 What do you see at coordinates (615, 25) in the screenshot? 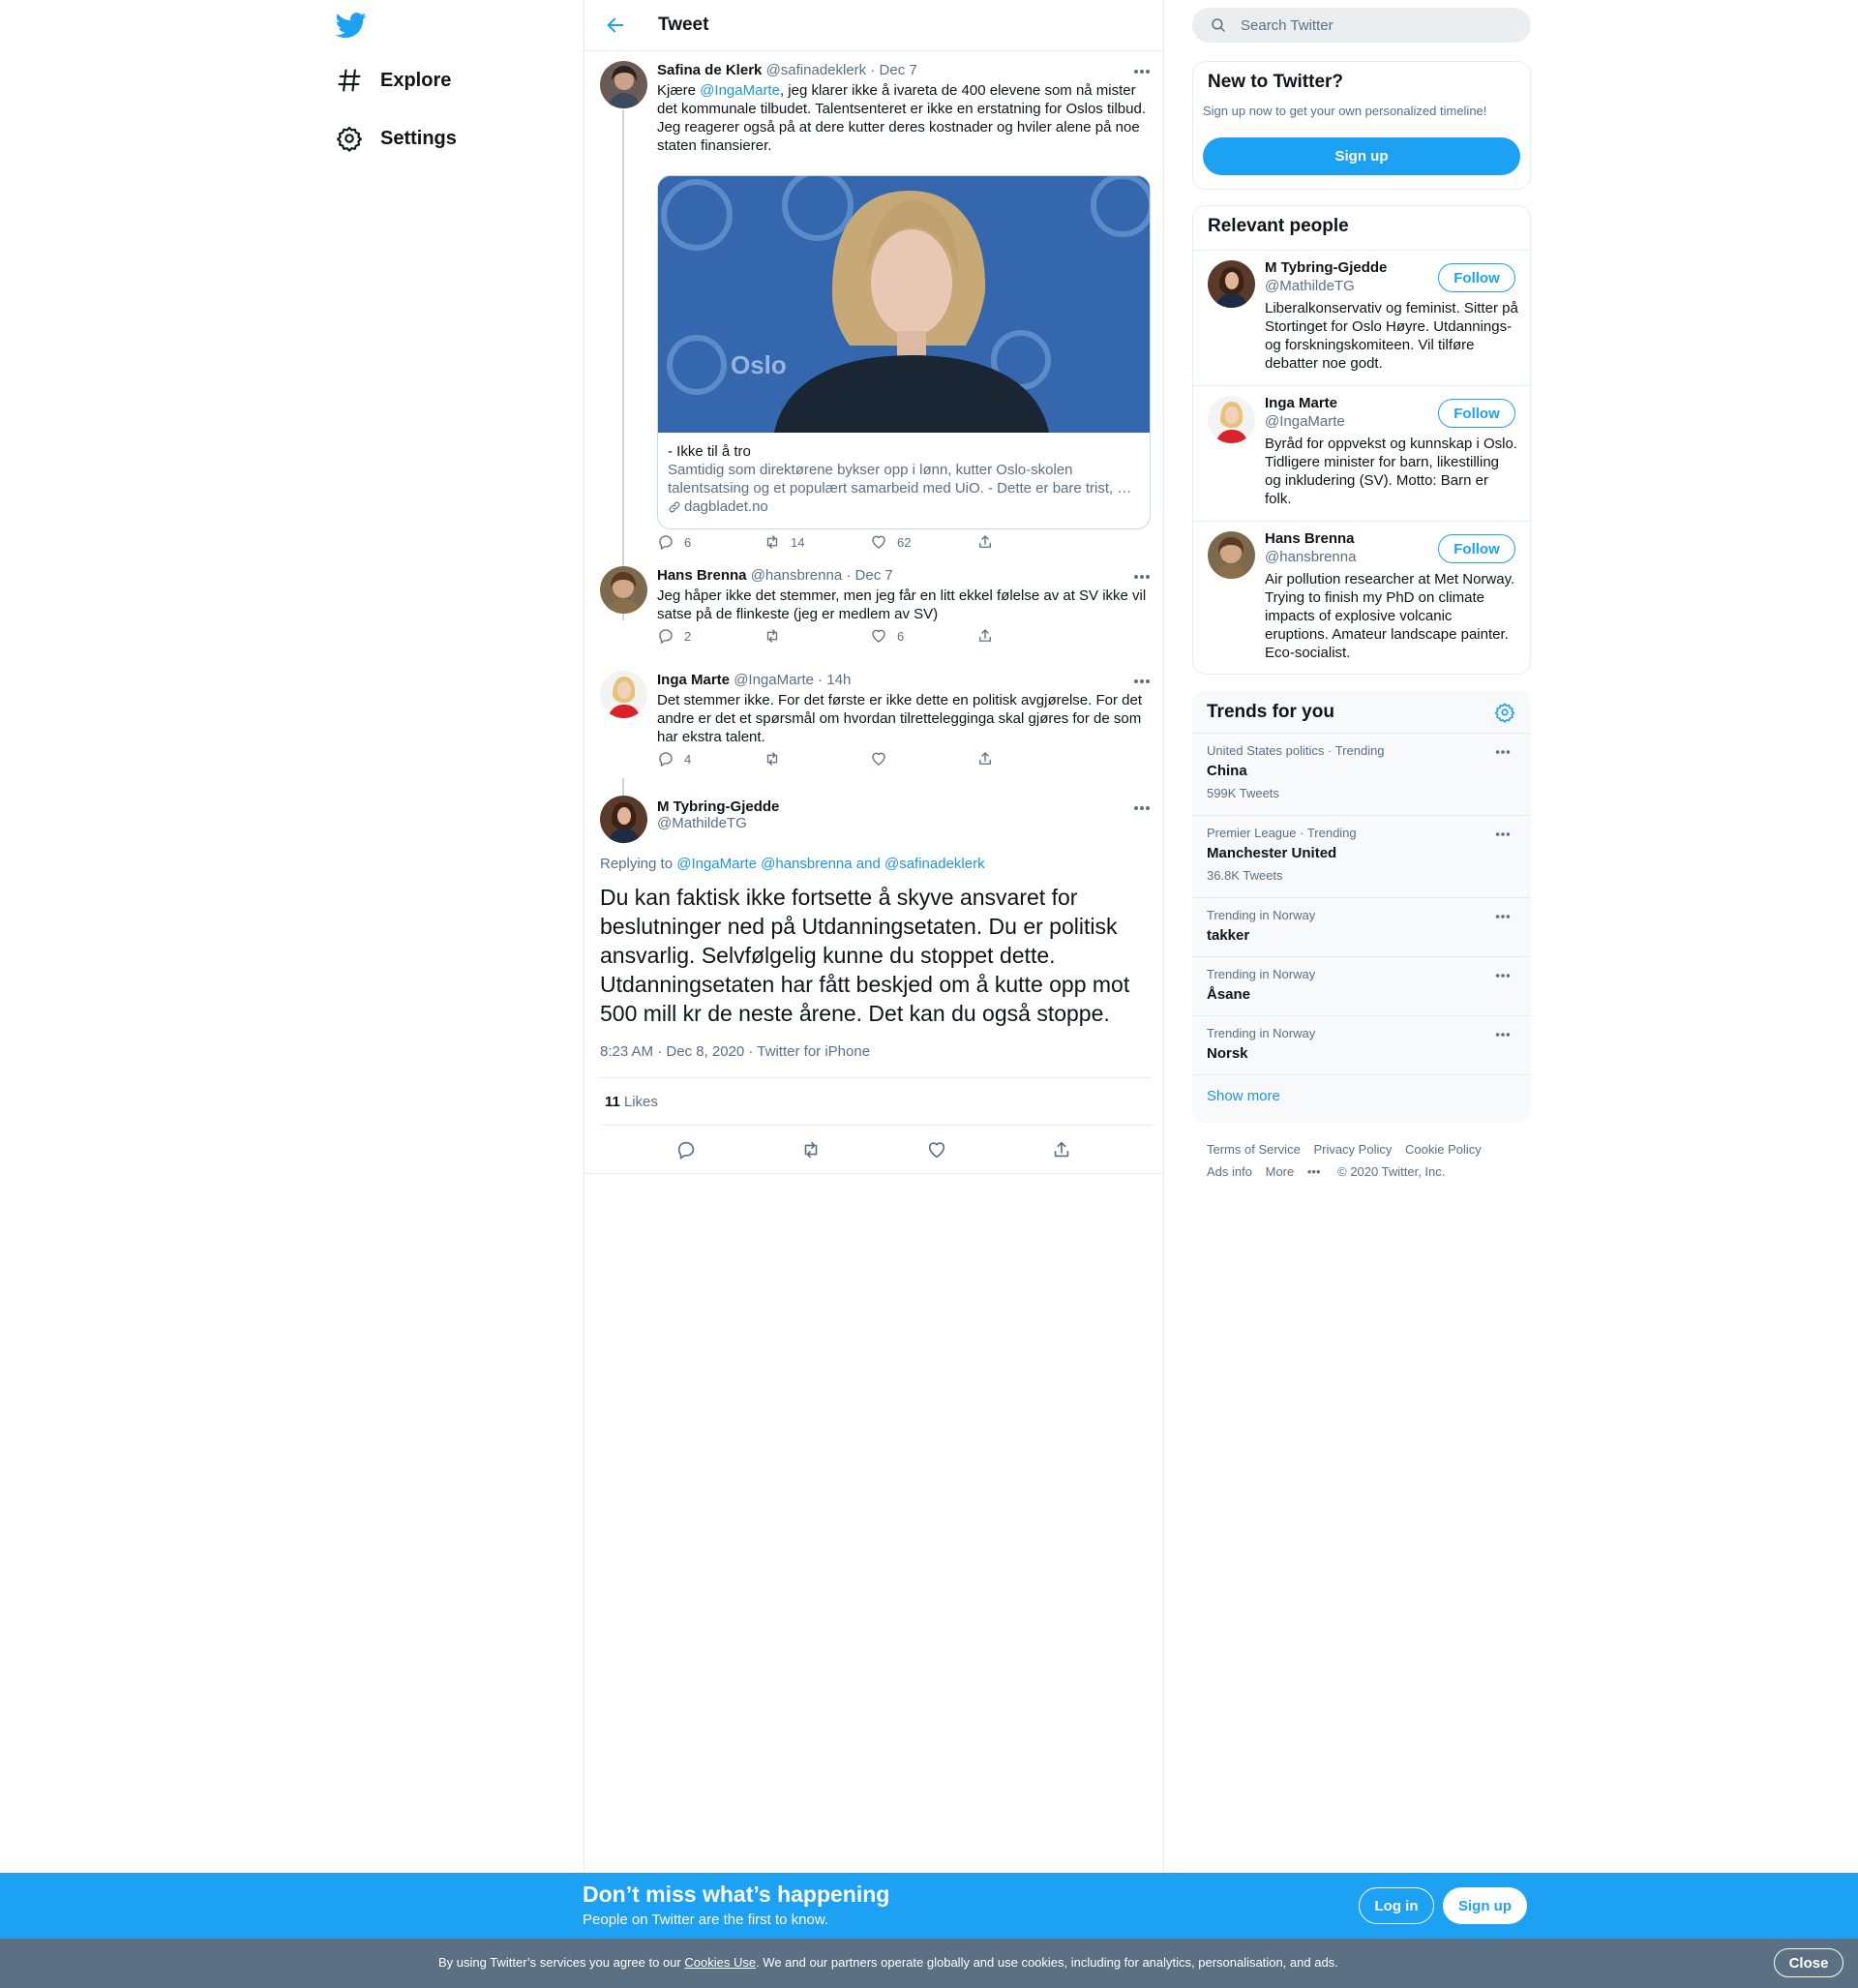
I see `back-arrow-icon` at bounding box center [615, 25].